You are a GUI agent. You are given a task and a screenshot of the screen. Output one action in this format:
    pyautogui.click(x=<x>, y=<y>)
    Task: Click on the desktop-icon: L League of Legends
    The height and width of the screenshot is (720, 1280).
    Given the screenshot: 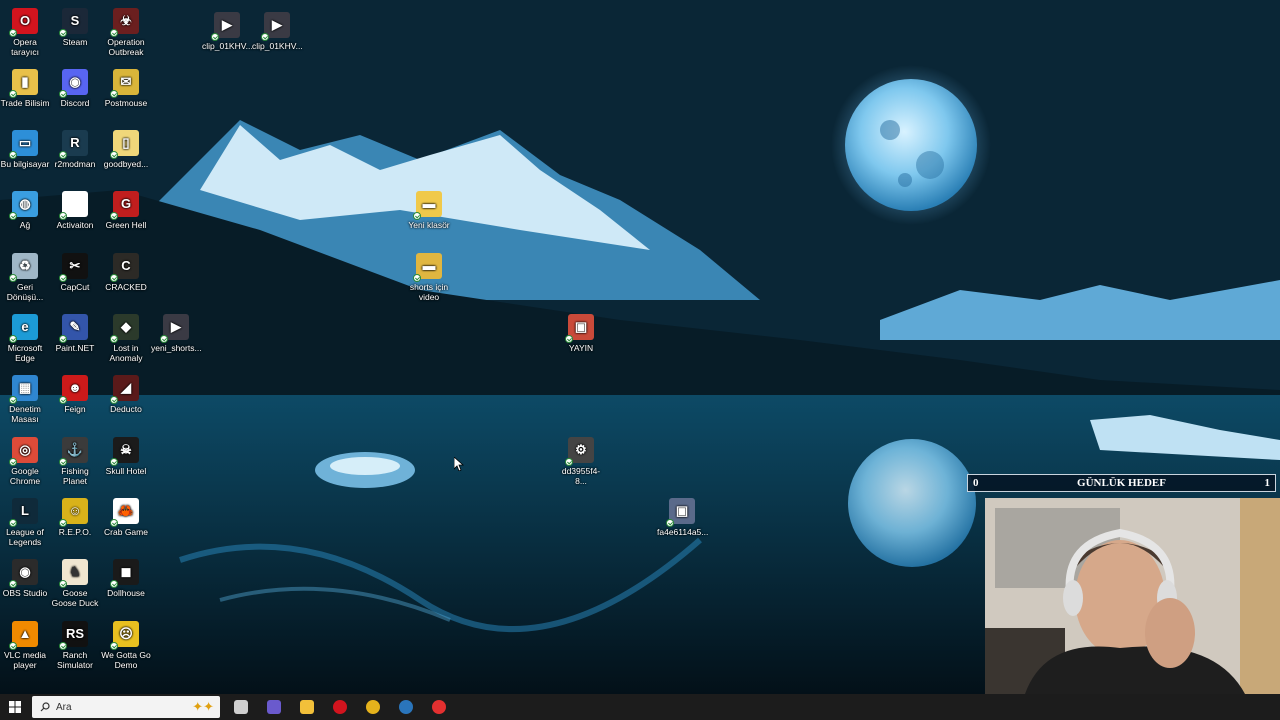 What is the action you would take?
    pyautogui.click(x=25, y=522)
    